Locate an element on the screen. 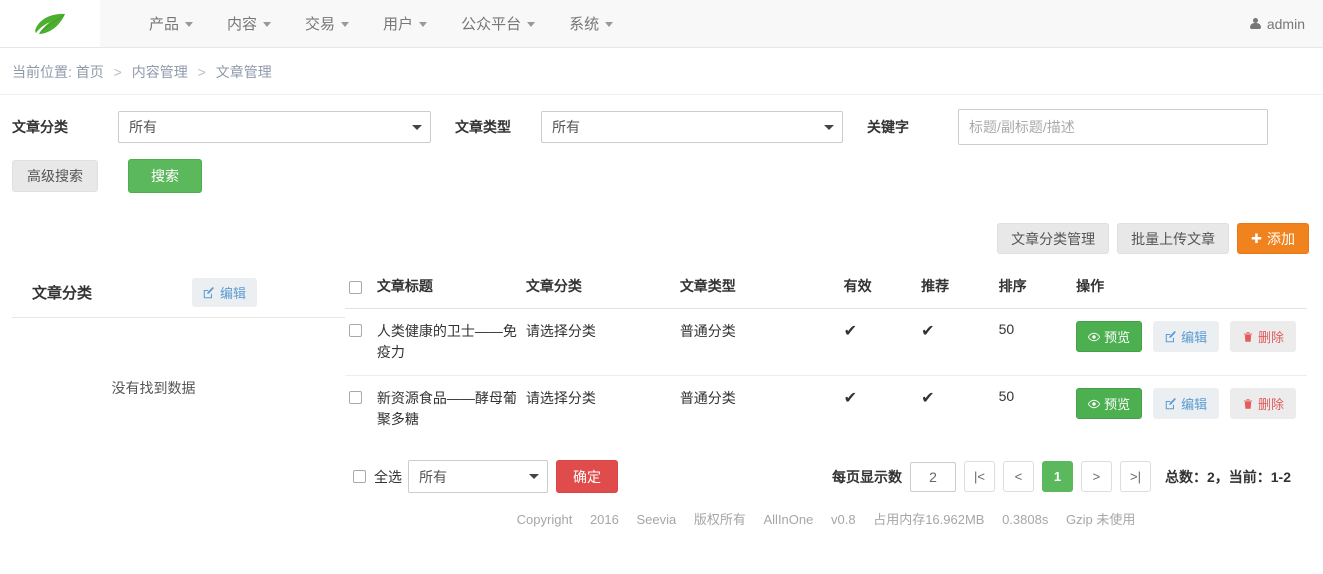 Image resolution: width=1323 pixels, height=574 pixels. footer-part: 占用内存16.962MB is located at coordinates (929, 519).